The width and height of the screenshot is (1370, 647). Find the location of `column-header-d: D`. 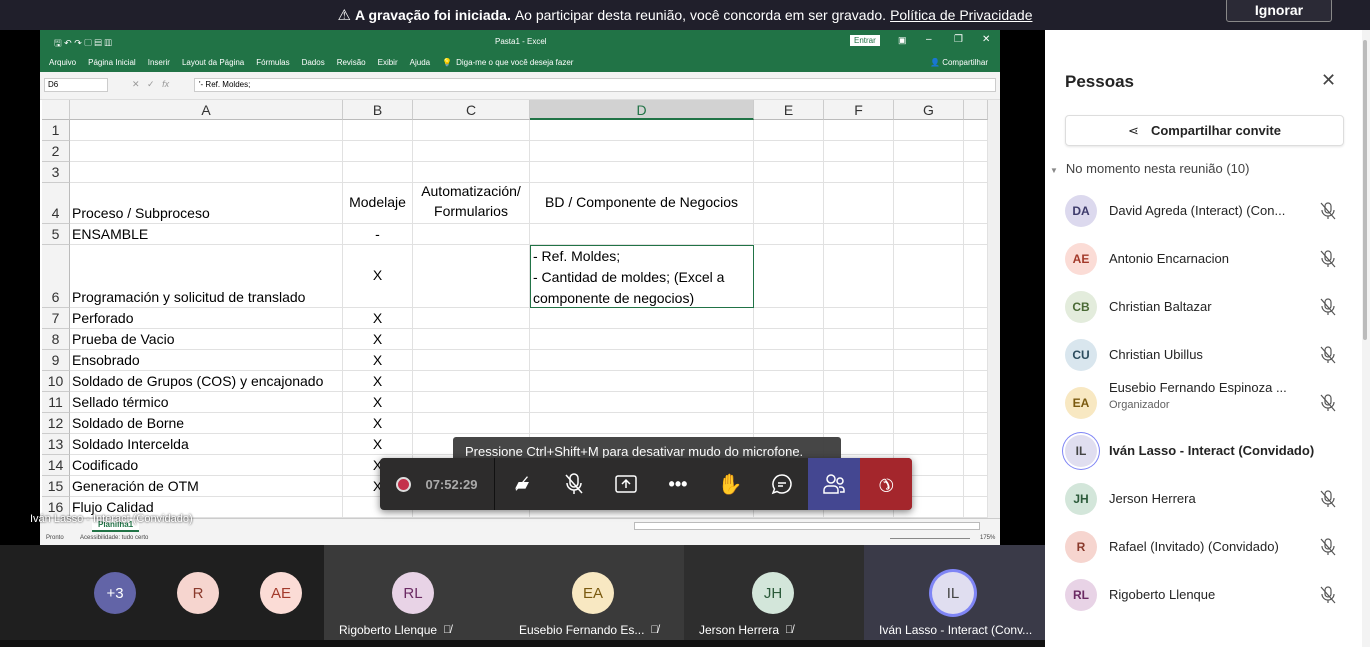

column-header-d: D is located at coordinates (642, 110).